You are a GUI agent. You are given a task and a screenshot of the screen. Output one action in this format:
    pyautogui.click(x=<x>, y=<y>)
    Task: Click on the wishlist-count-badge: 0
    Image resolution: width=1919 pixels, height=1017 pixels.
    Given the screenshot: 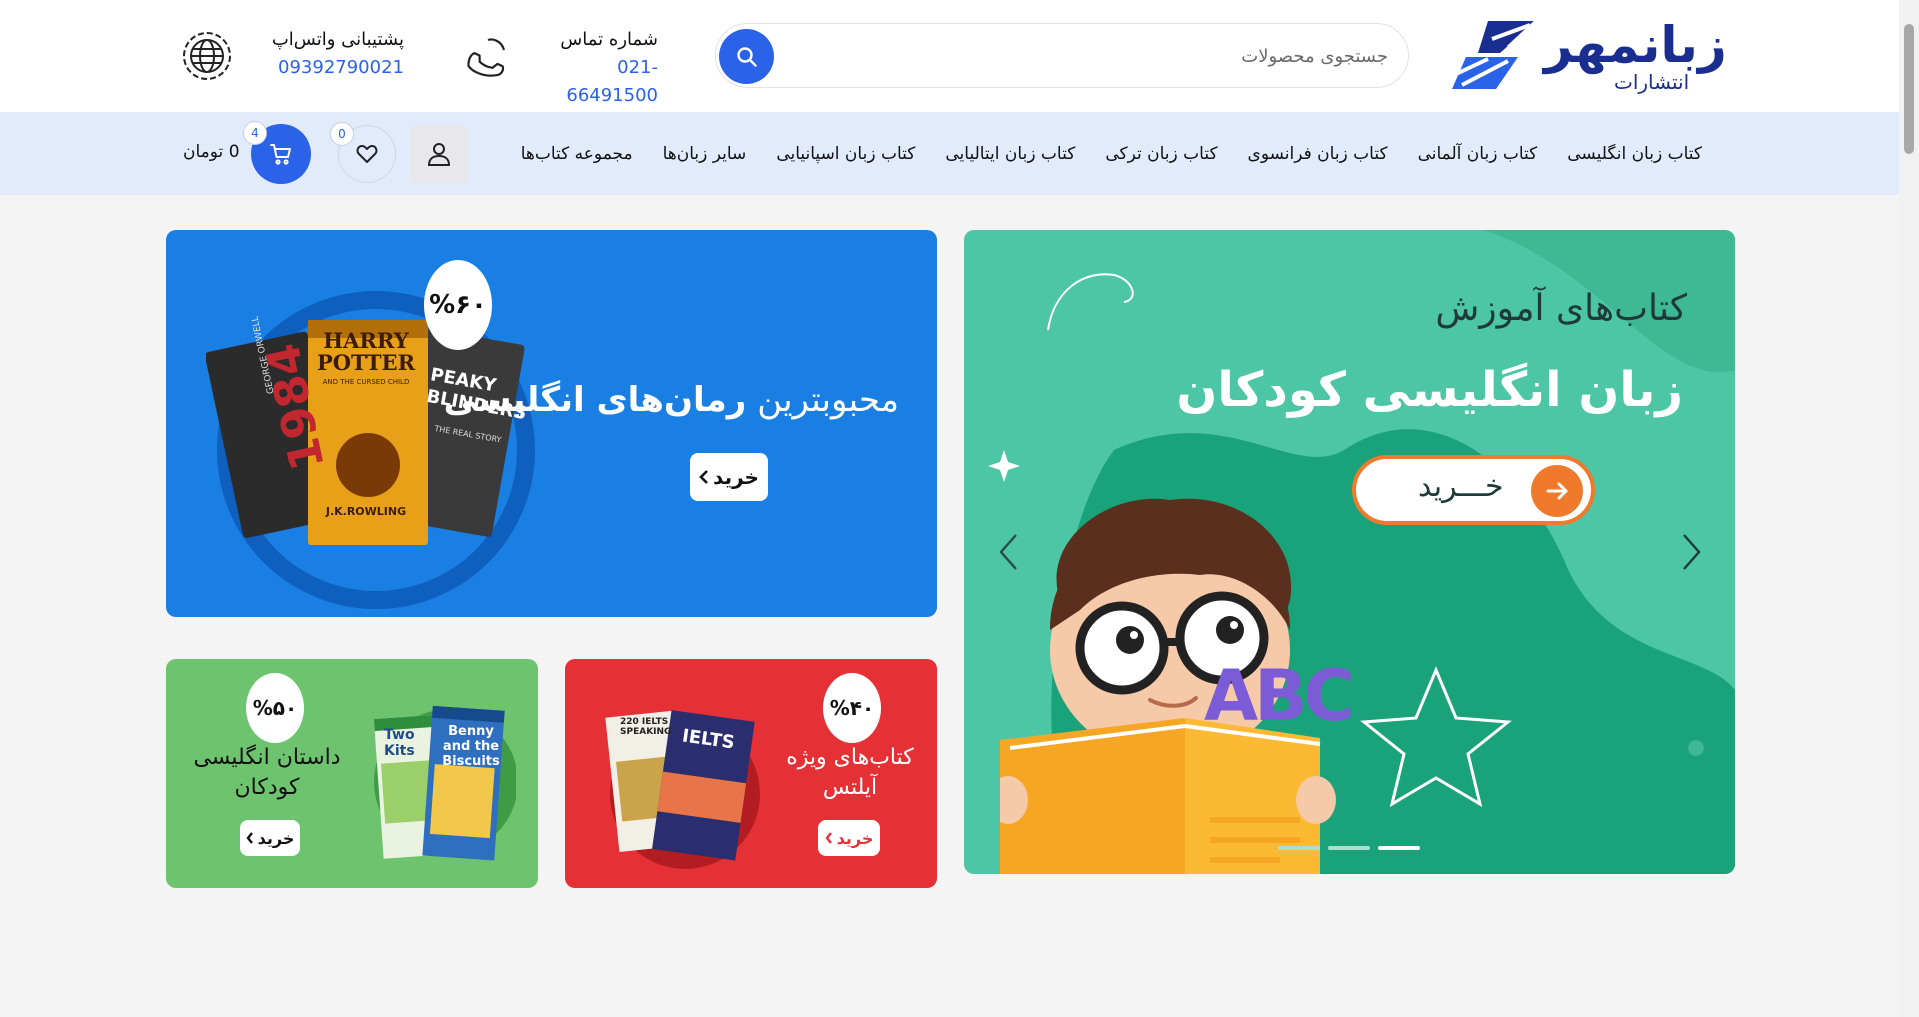 What is the action you would take?
    pyautogui.click(x=342, y=134)
    